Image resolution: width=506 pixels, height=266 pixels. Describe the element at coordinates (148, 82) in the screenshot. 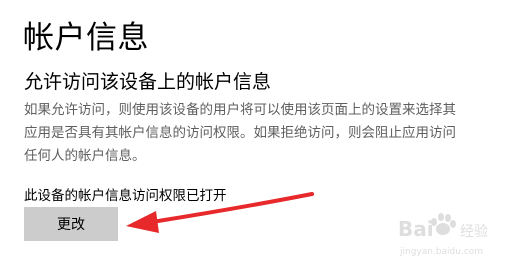

I see `section-title: 允许访问该设备上的帐户信息` at that location.